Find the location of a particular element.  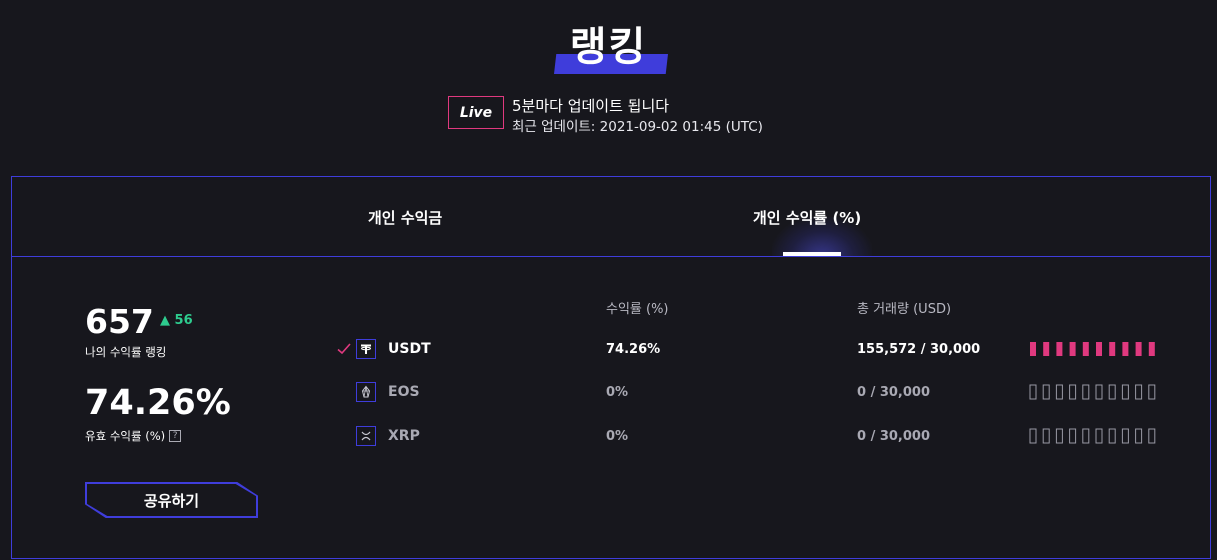

tab-bar: 개인 수익금 개인 수익률 (%) is located at coordinates (611, 217).